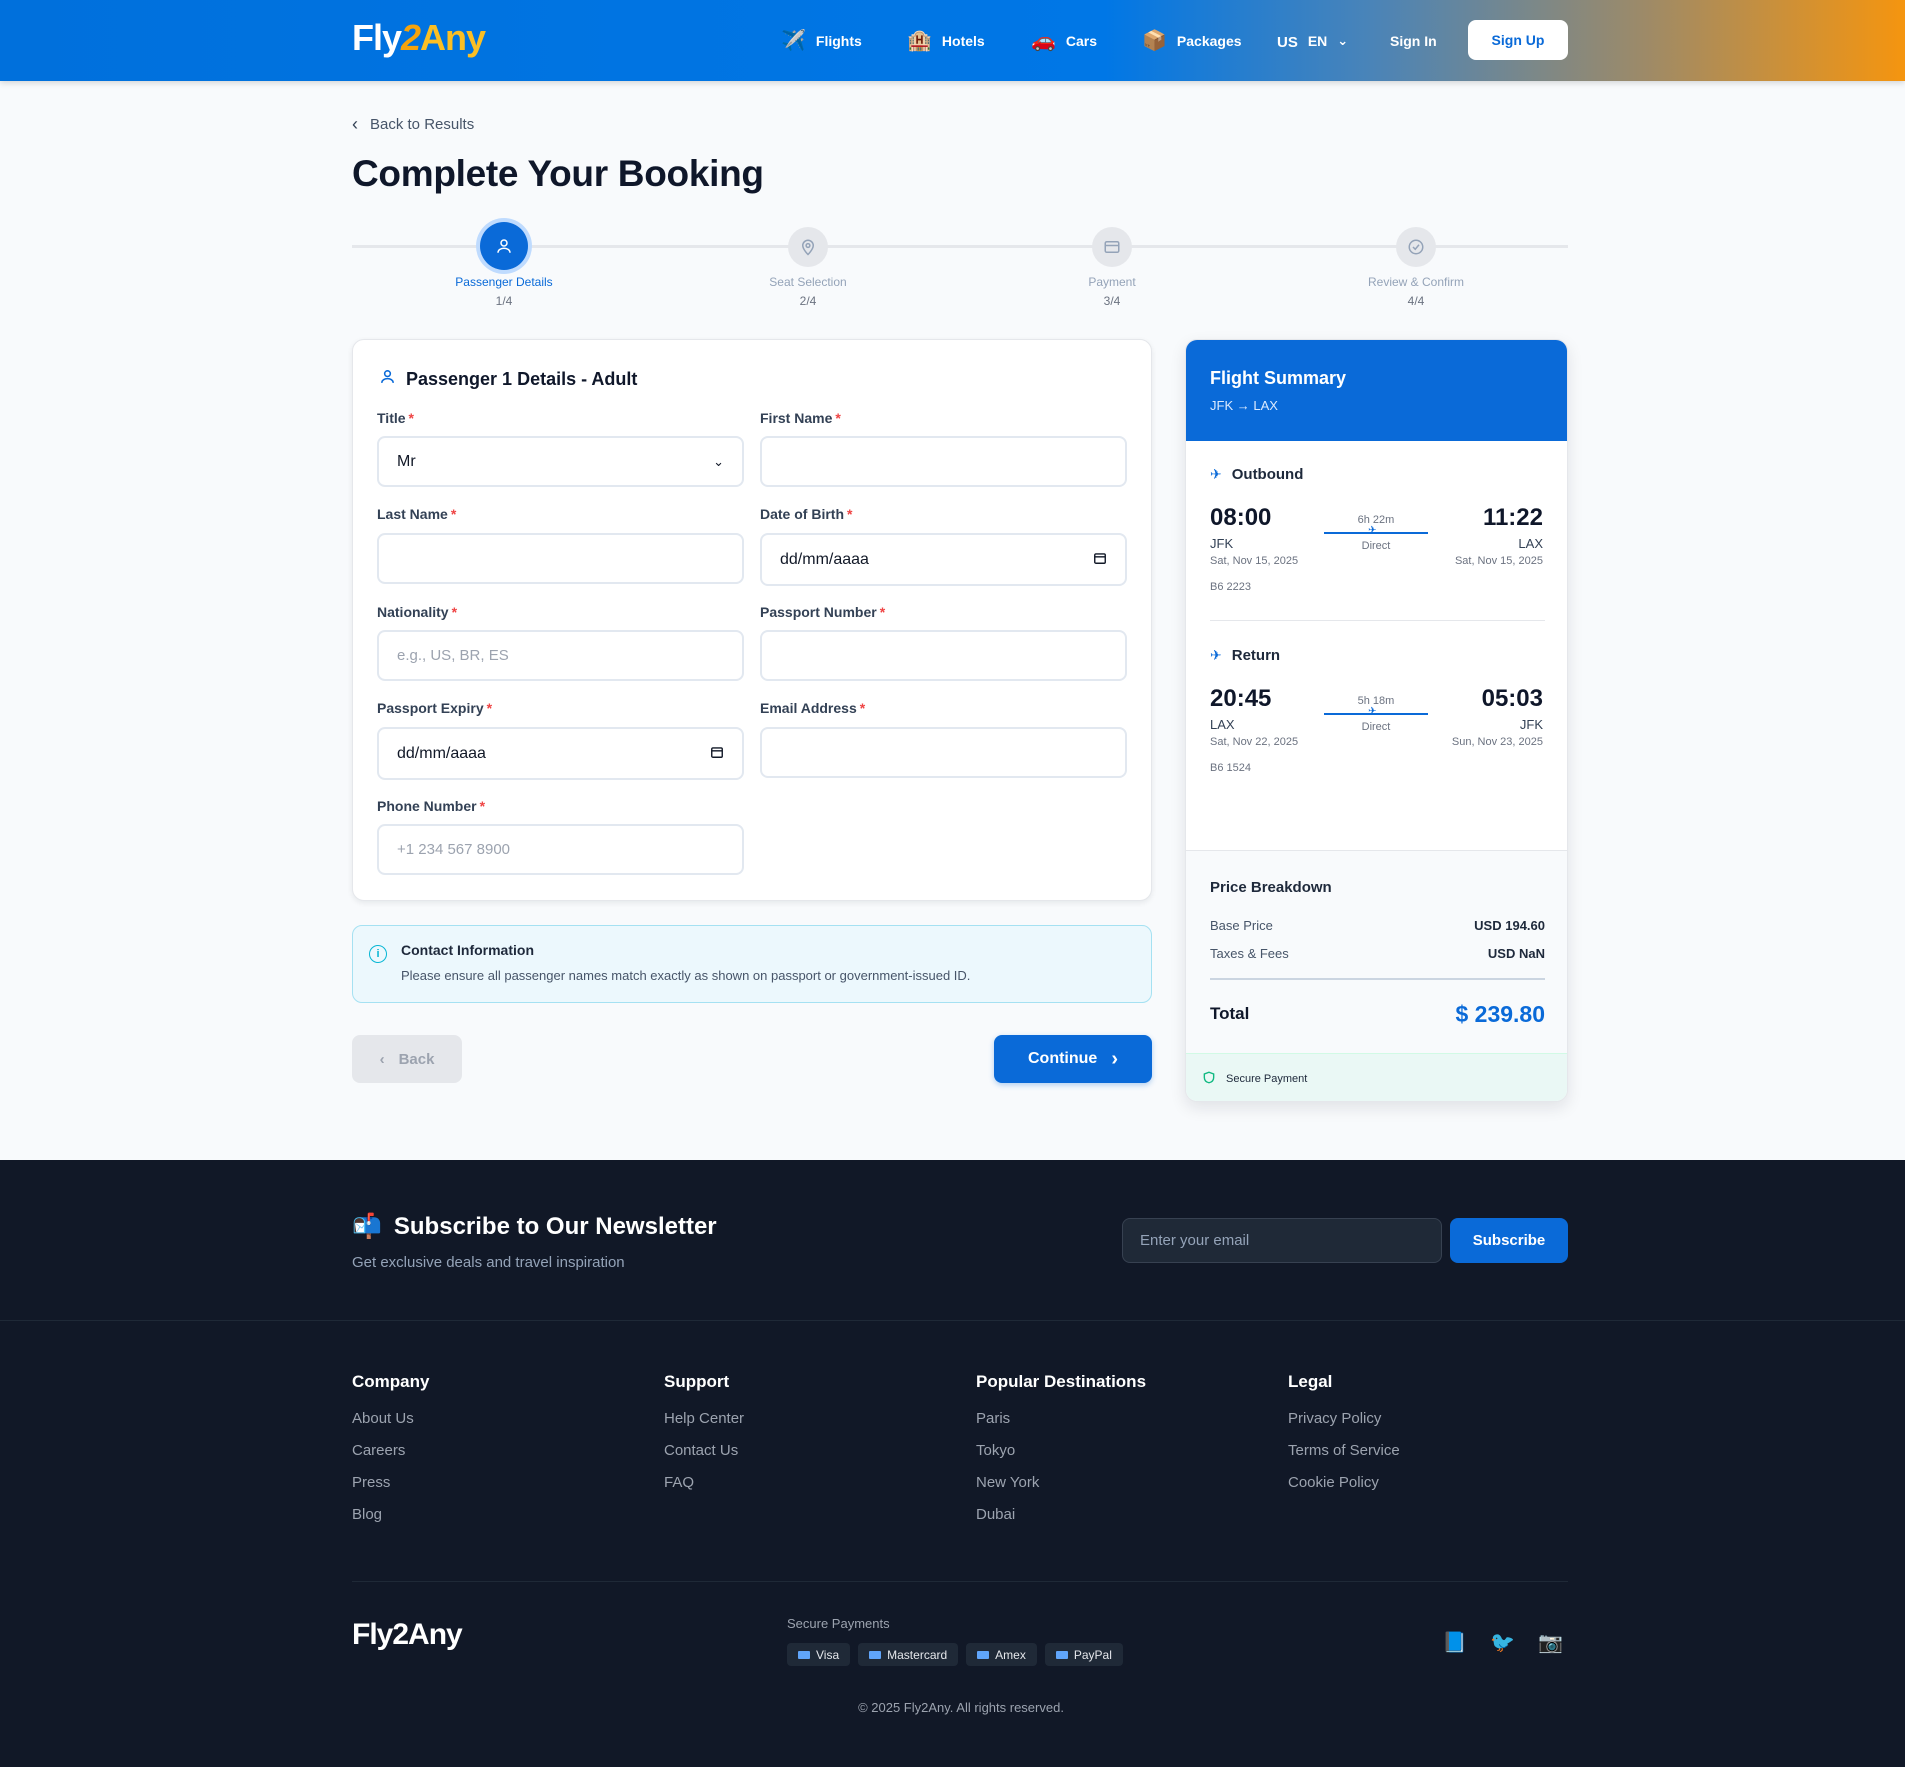 This screenshot has height=1767, width=1905. Describe the element at coordinates (1550, 1642) in the screenshot. I see `instagram-icon: 📷` at that location.